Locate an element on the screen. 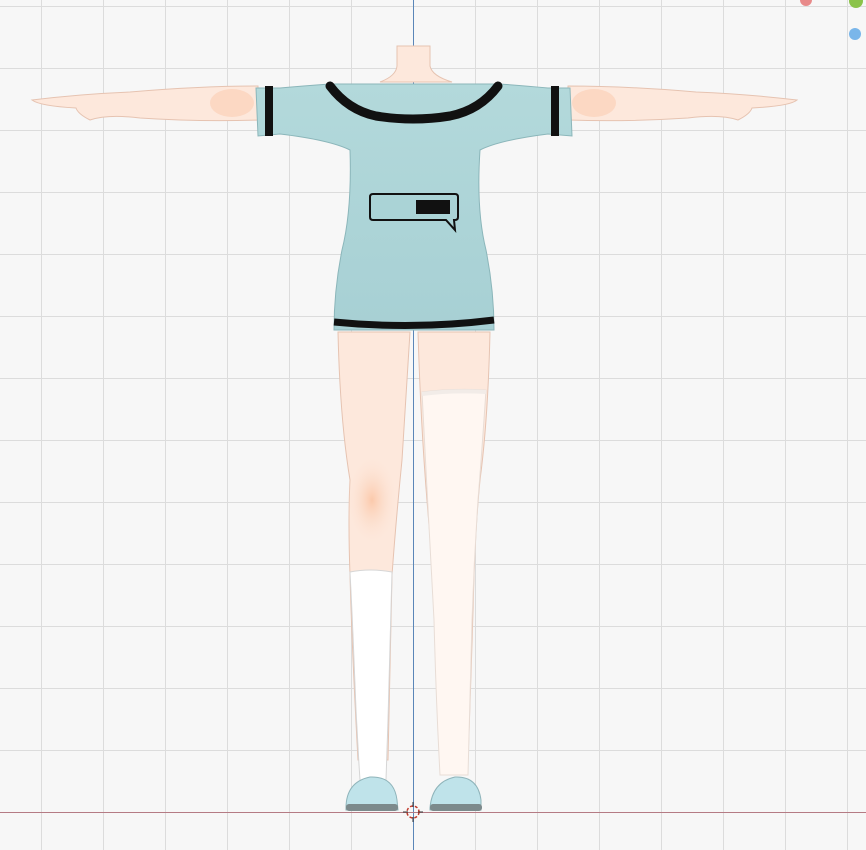 The image size is (866, 850). navigation-gizmo is located at coordinates (833, 25).